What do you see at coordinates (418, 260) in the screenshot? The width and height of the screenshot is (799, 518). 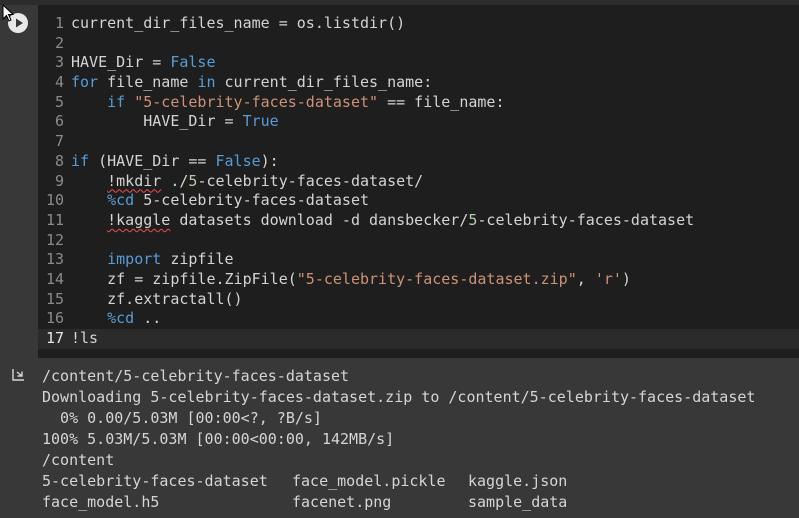 I see `code-line: 13 import zipfile` at bounding box center [418, 260].